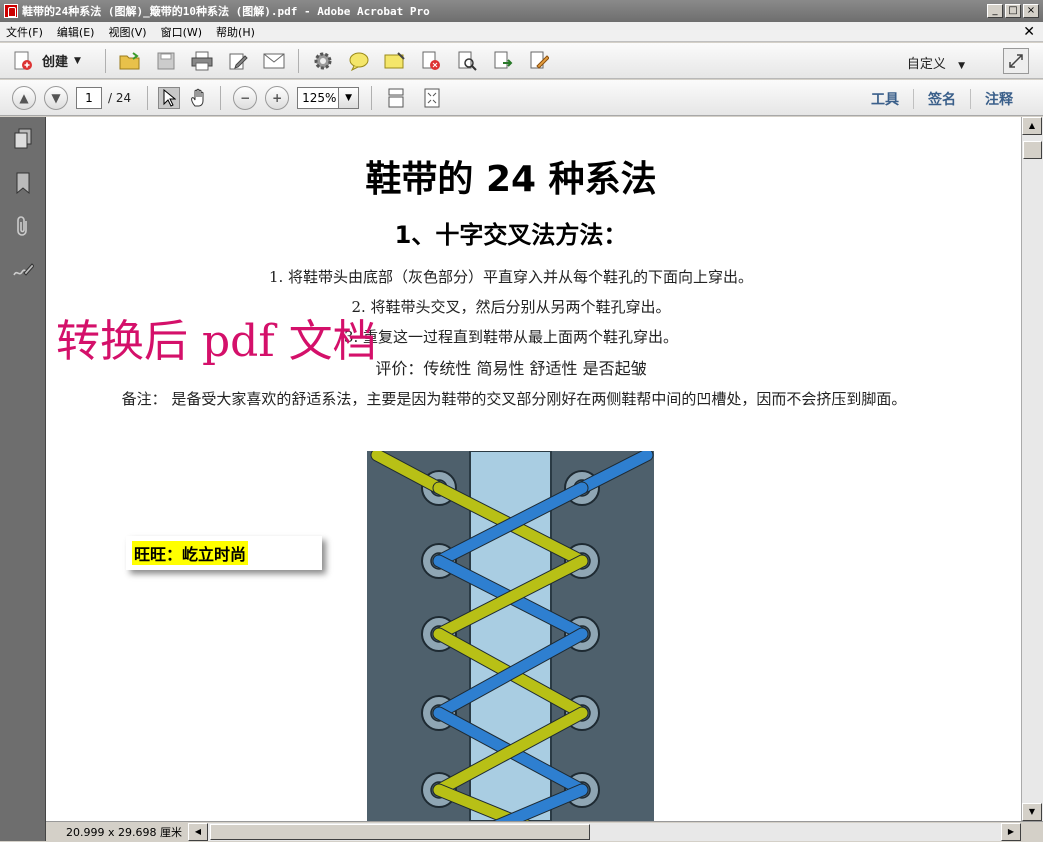 This screenshot has height=842, width=1043. I want to click on page-total: / 24, so click(120, 97).